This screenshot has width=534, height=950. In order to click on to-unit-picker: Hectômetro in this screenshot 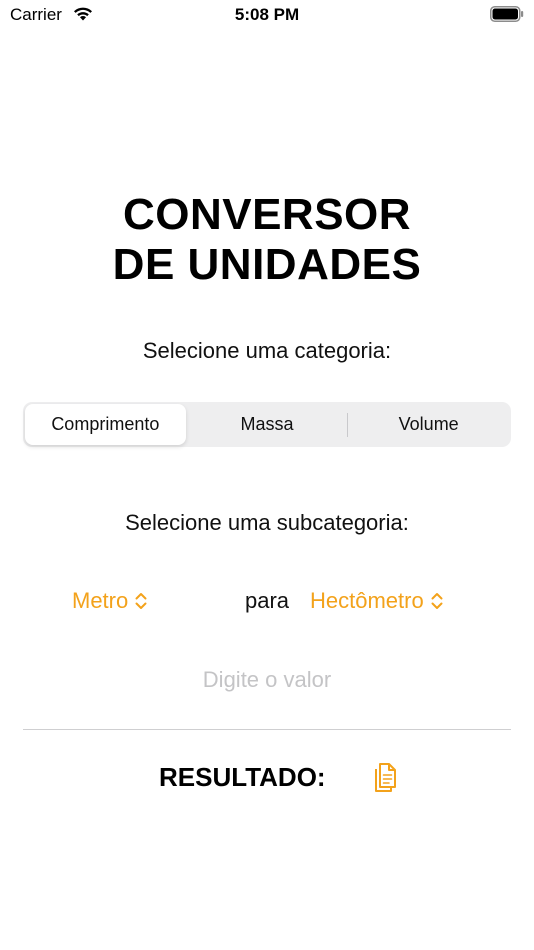, I will do `click(377, 601)`.